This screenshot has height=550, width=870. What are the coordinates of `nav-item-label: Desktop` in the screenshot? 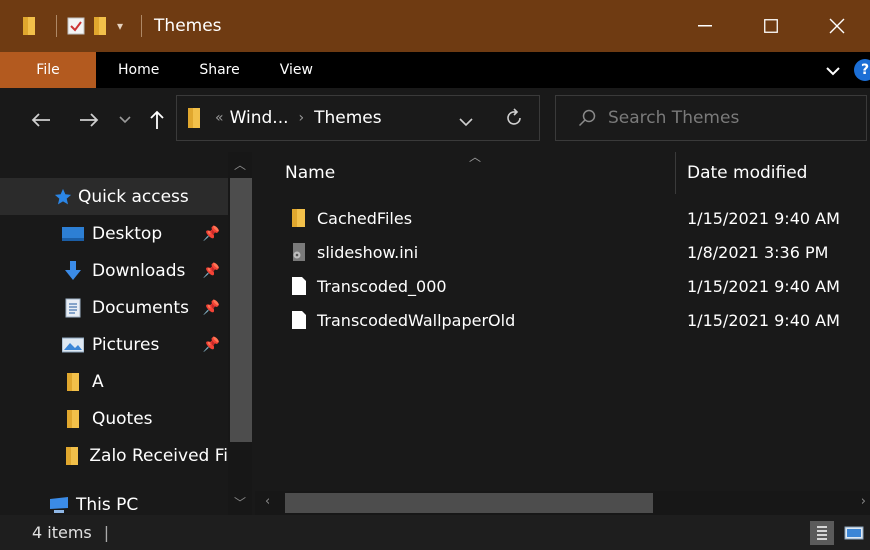 It's located at (127, 233).